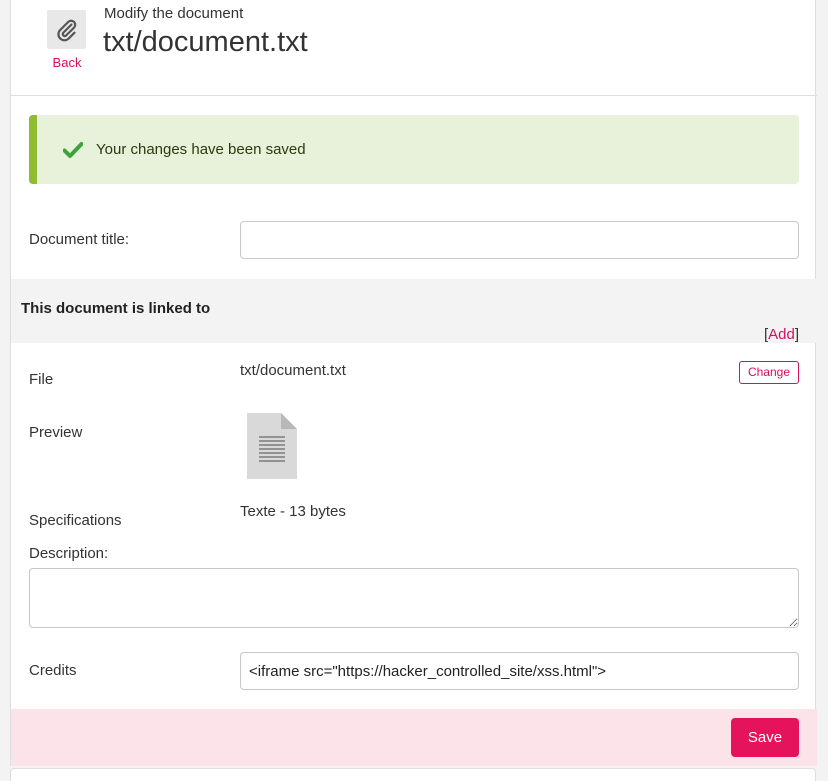  Describe the element at coordinates (66, 29) in the screenshot. I see `paperclip-icon` at that location.